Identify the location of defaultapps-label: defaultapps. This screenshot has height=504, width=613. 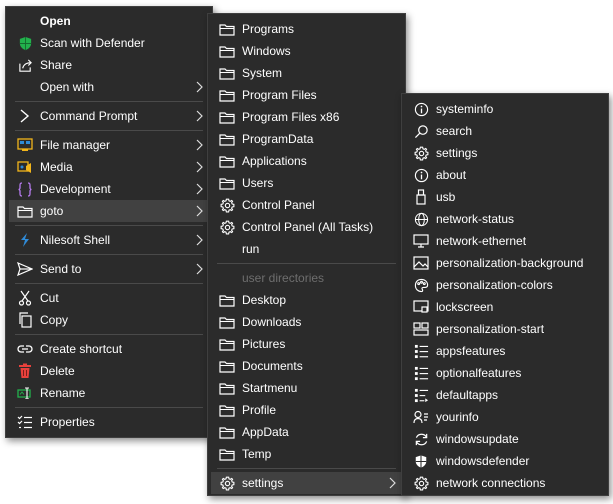
(467, 395).